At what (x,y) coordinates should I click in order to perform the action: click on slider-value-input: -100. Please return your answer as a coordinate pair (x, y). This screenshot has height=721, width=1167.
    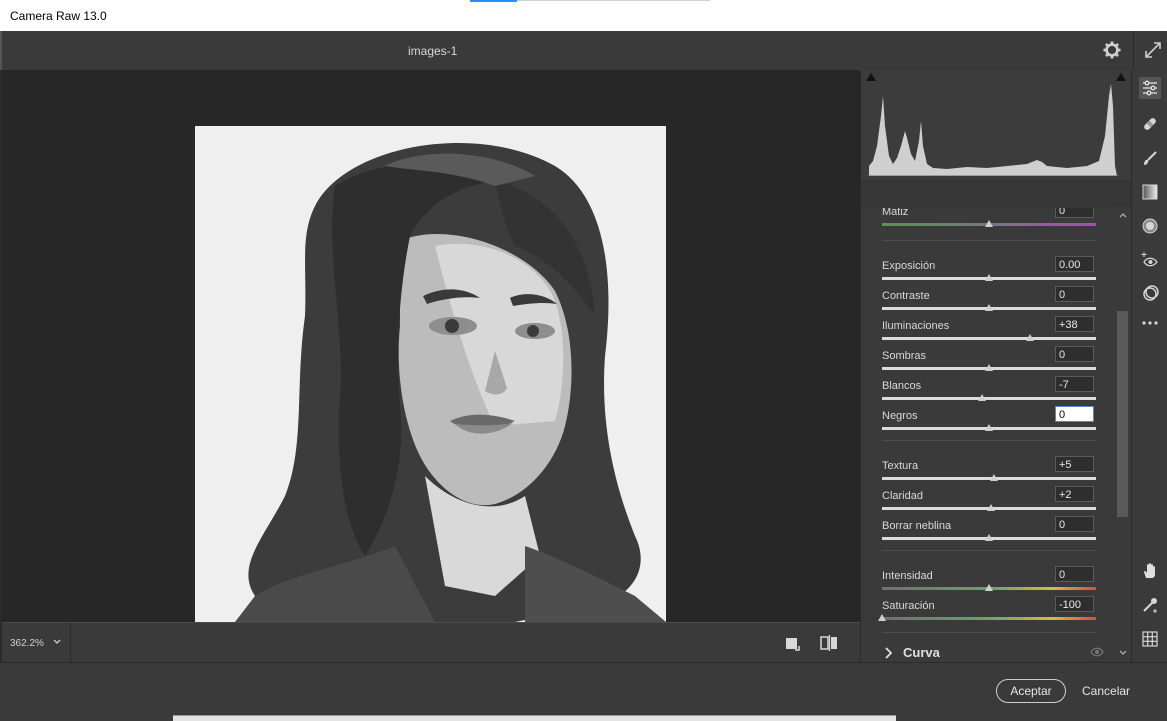
    Looking at the image, I should click on (1074, 604).